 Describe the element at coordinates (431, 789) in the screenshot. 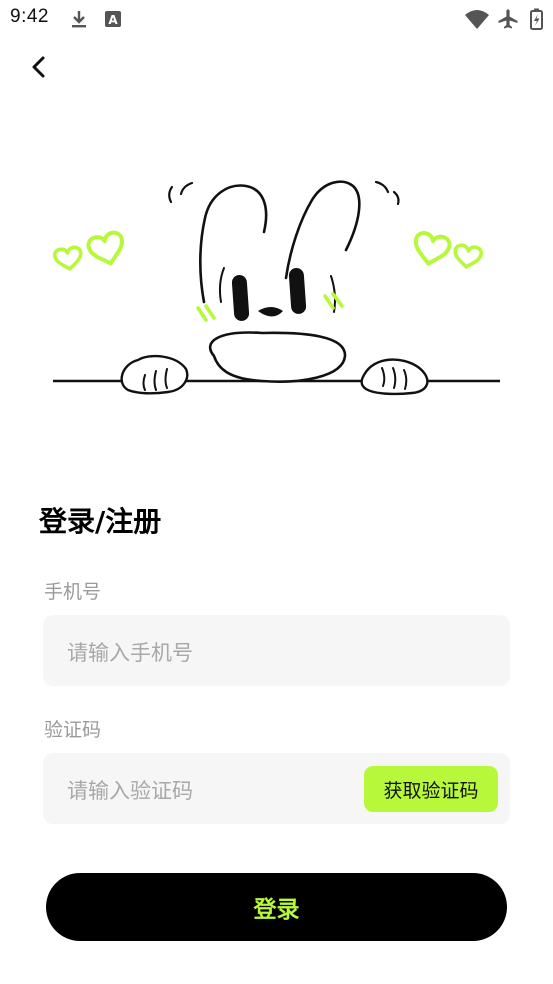

I see `get-code-button: 获取验证码` at that location.